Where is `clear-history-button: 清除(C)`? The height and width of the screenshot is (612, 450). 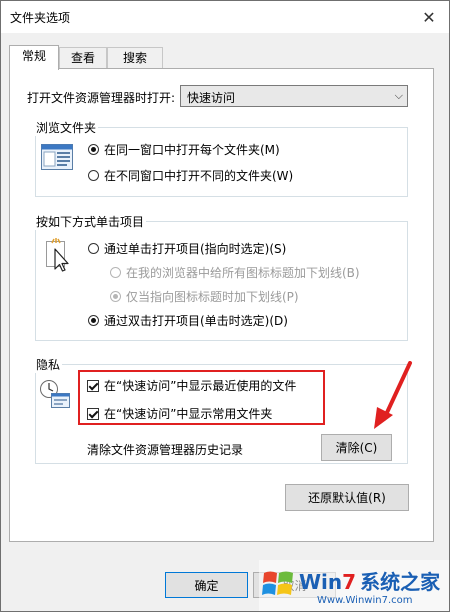 clear-history-button: 清除(C) is located at coordinates (356, 447).